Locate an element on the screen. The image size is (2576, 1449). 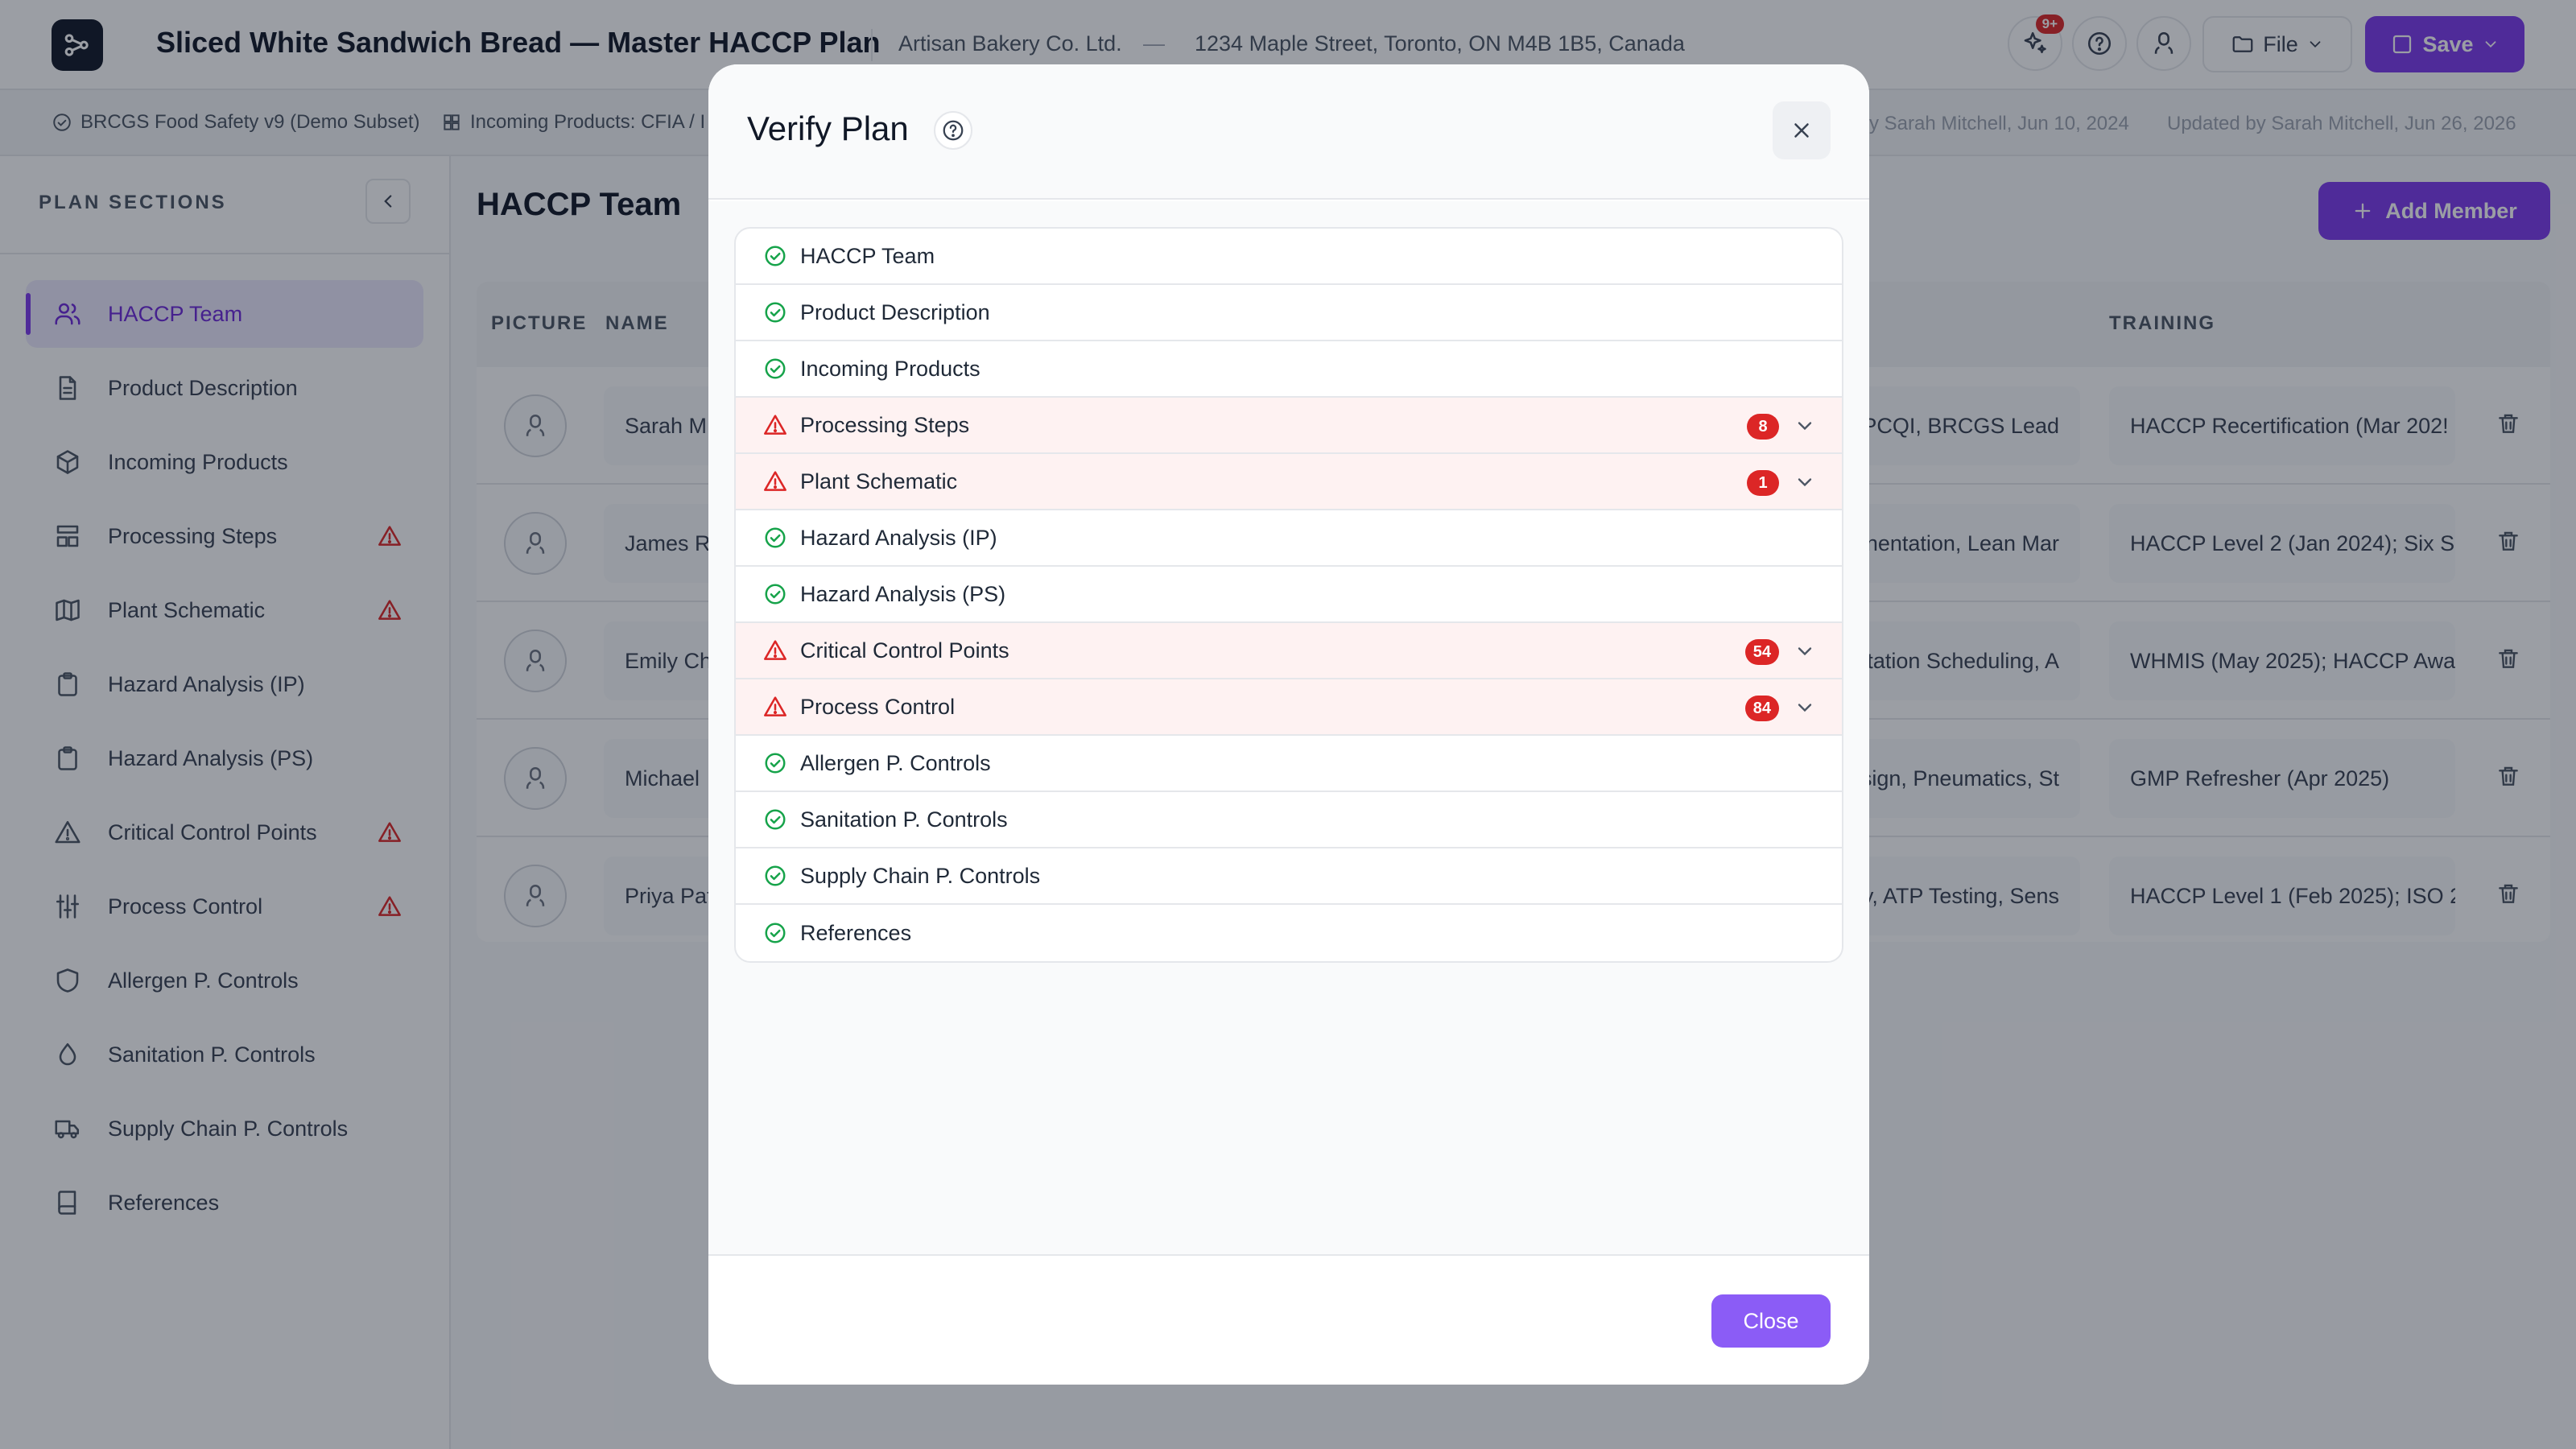
verify-item-references: References is located at coordinates (1289, 933).